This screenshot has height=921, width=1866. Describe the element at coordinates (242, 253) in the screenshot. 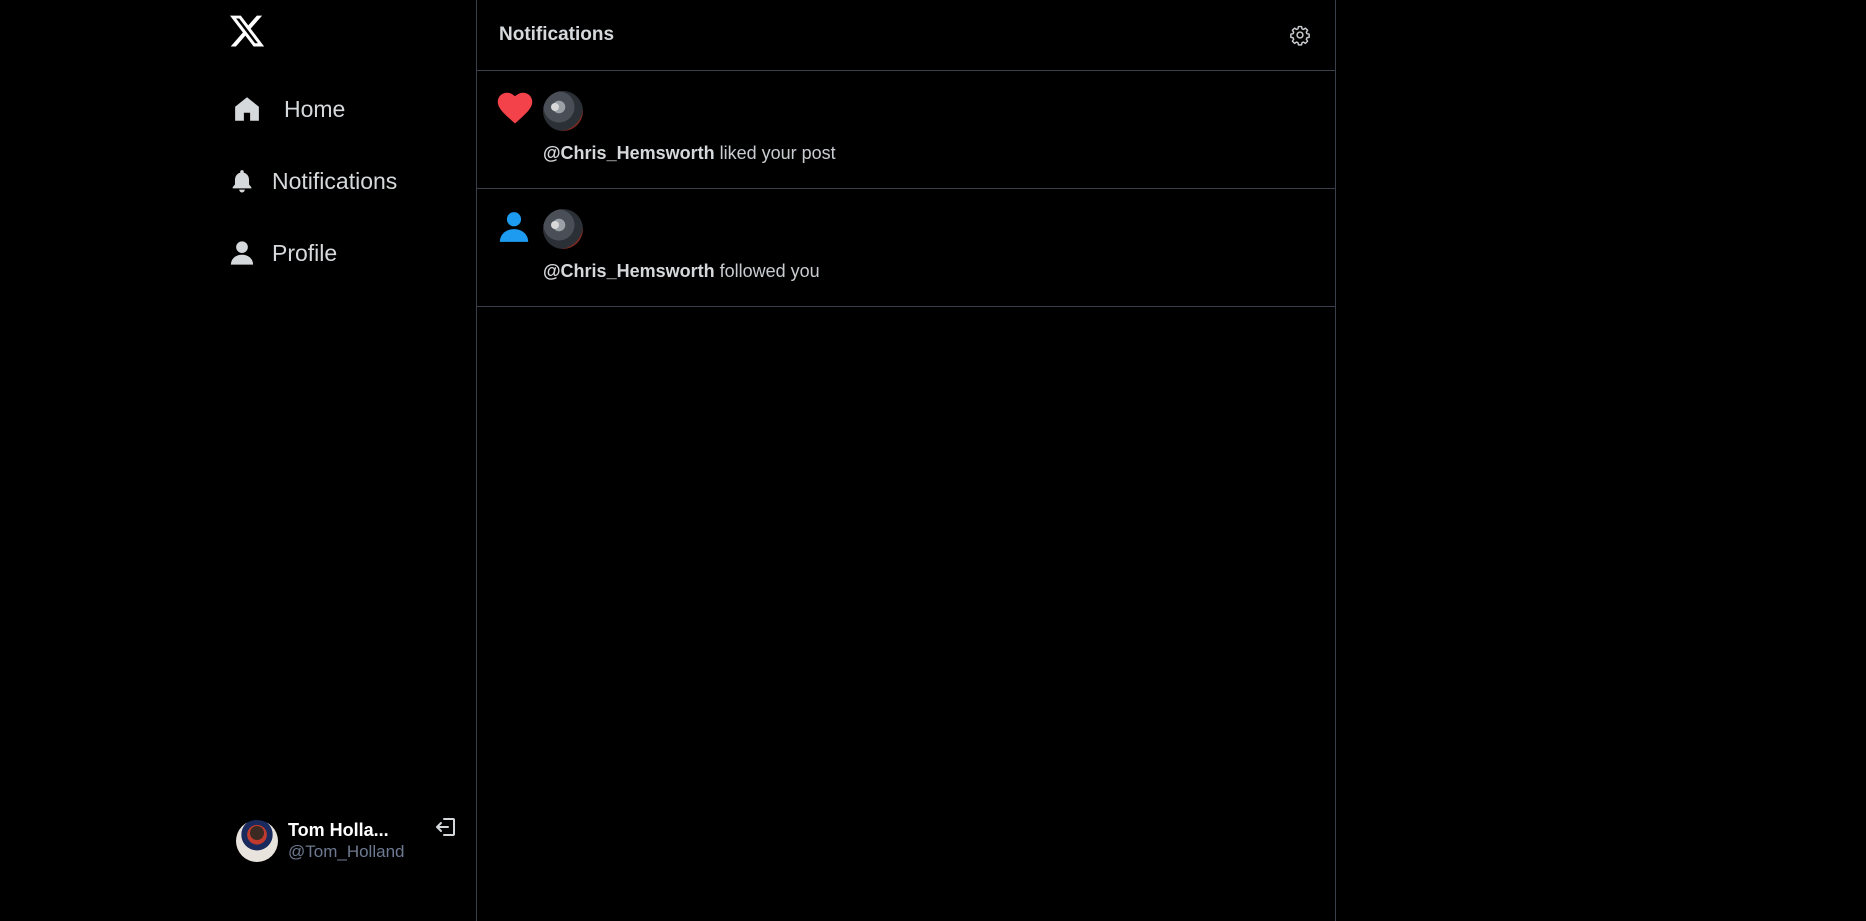

I see `user-icon` at that location.